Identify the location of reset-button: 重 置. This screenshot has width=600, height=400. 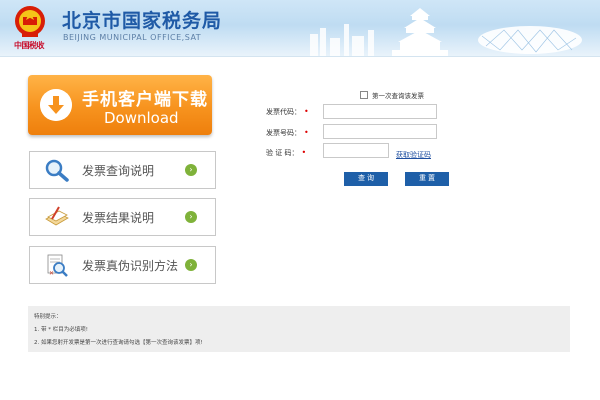
(427, 179).